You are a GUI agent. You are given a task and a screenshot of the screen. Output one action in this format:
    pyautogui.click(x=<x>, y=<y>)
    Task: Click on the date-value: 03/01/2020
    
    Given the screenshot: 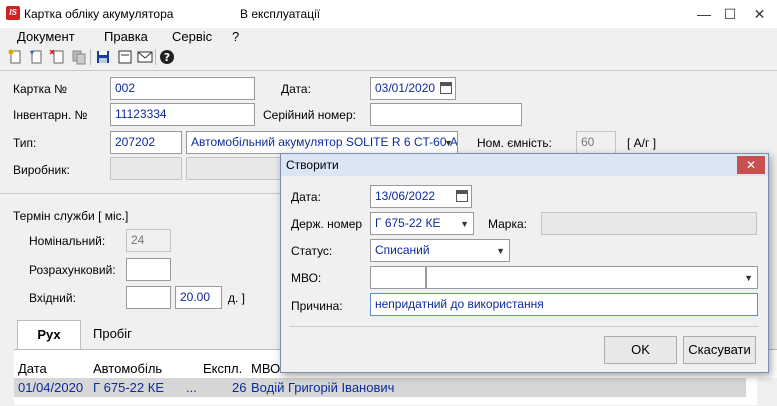 What is the action you would take?
    pyautogui.click(x=405, y=88)
    